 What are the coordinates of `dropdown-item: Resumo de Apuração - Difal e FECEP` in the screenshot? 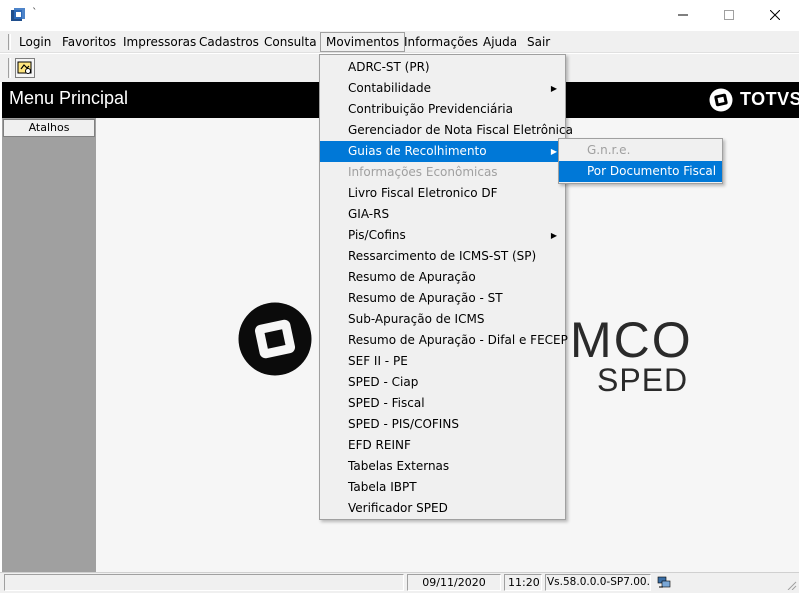 It's located at (444, 340).